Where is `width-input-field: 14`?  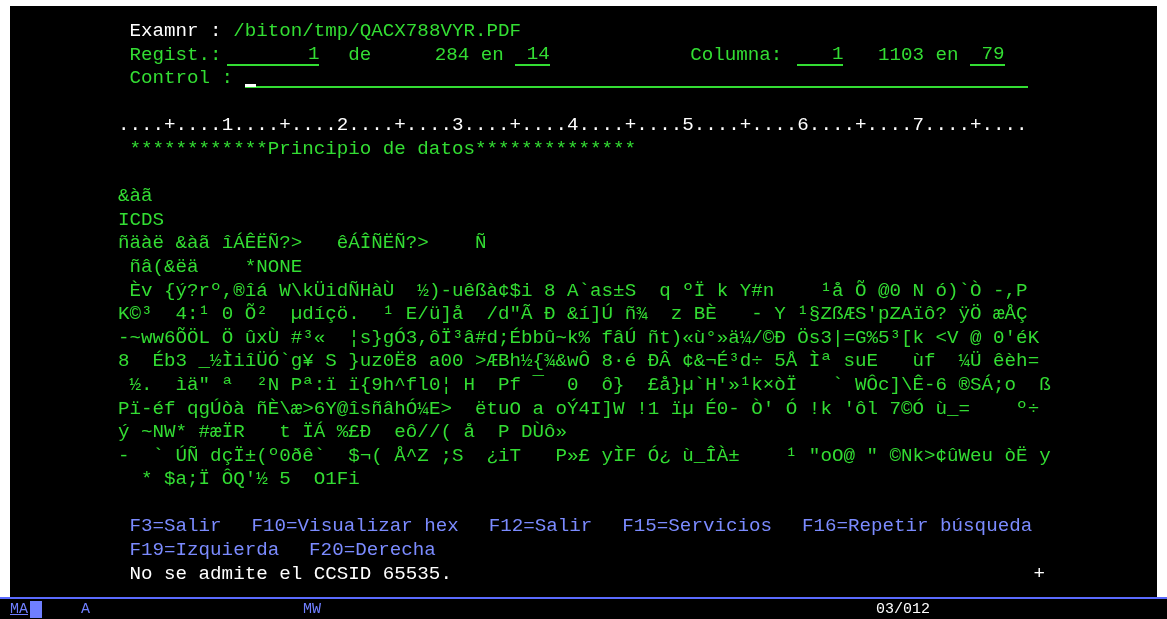 width-input-field: 14 is located at coordinates (532, 54).